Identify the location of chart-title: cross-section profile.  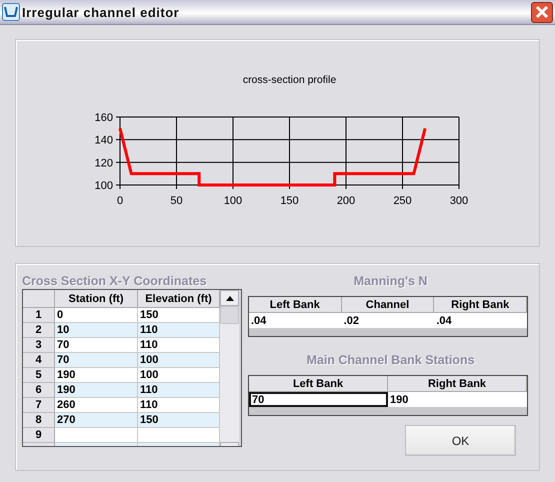
(289, 80).